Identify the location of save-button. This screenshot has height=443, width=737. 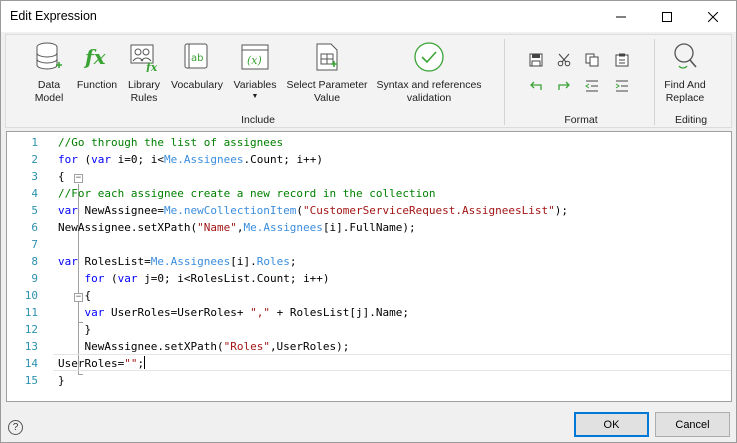
(536, 60).